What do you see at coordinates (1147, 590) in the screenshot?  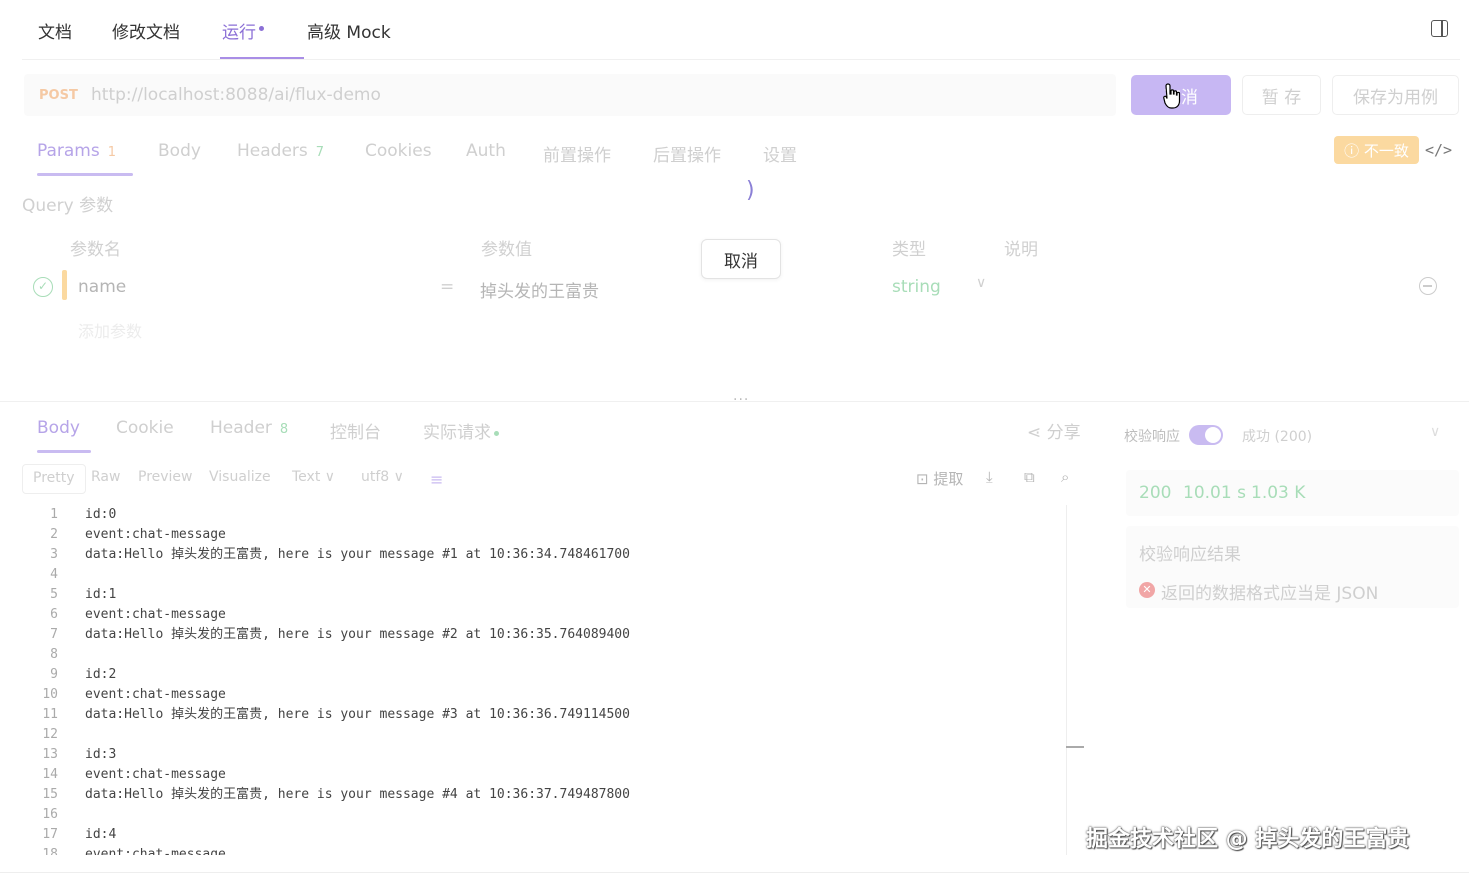 I see `error-icon: ✕` at bounding box center [1147, 590].